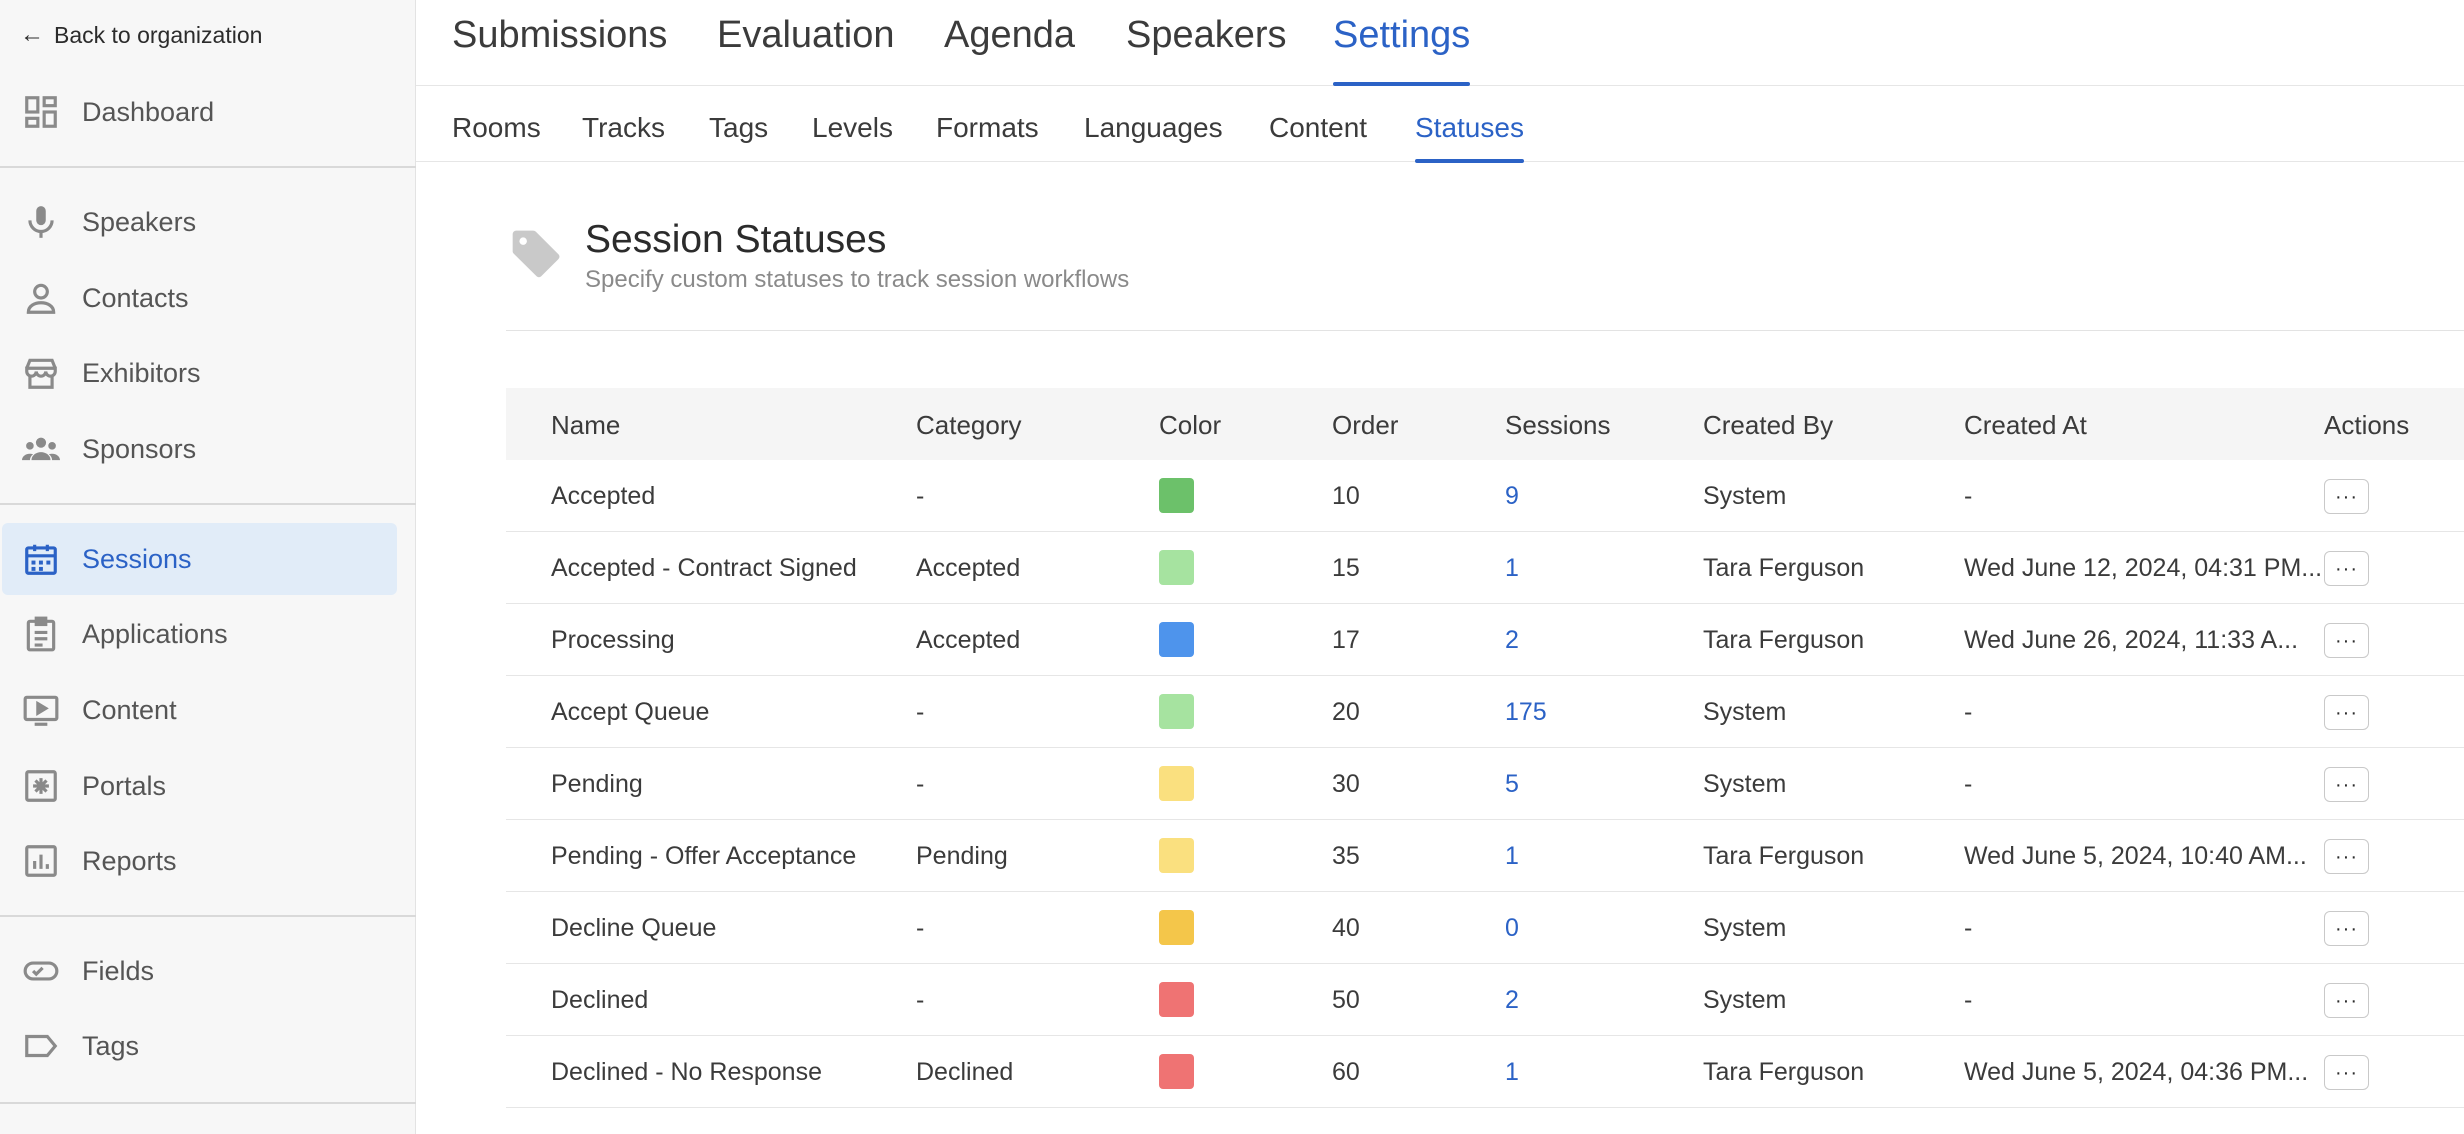 Image resolution: width=2464 pixels, height=1134 pixels. I want to click on calendar-icon, so click(41, 559).